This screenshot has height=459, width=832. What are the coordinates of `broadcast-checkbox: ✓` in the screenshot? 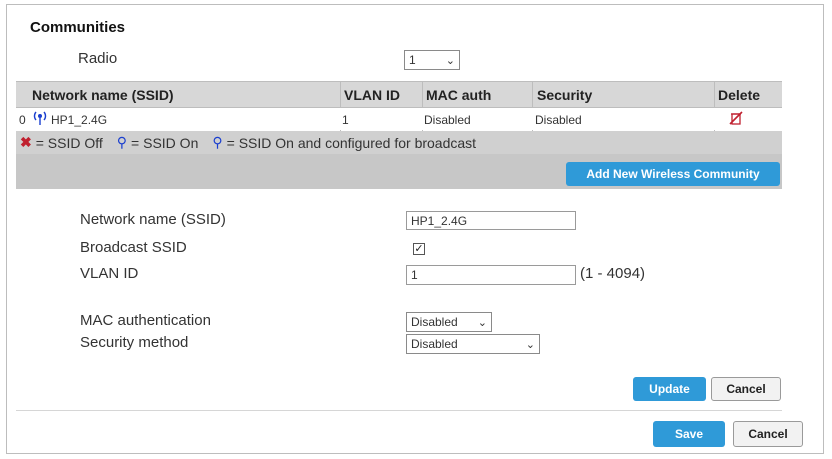 It's located at (419, 249).